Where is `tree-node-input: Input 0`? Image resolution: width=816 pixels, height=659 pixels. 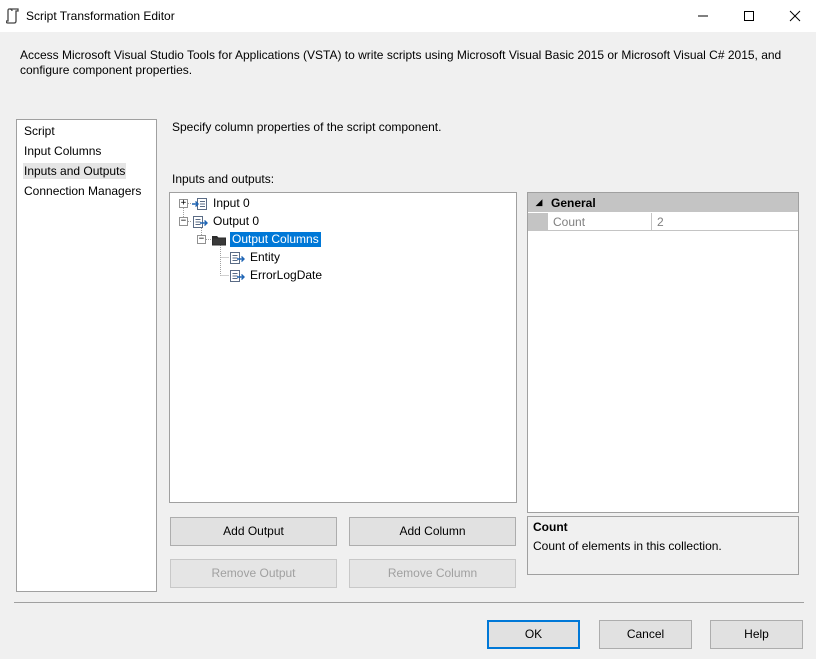
tree-node-input: Input 0 is located at coordinates (222, 203).